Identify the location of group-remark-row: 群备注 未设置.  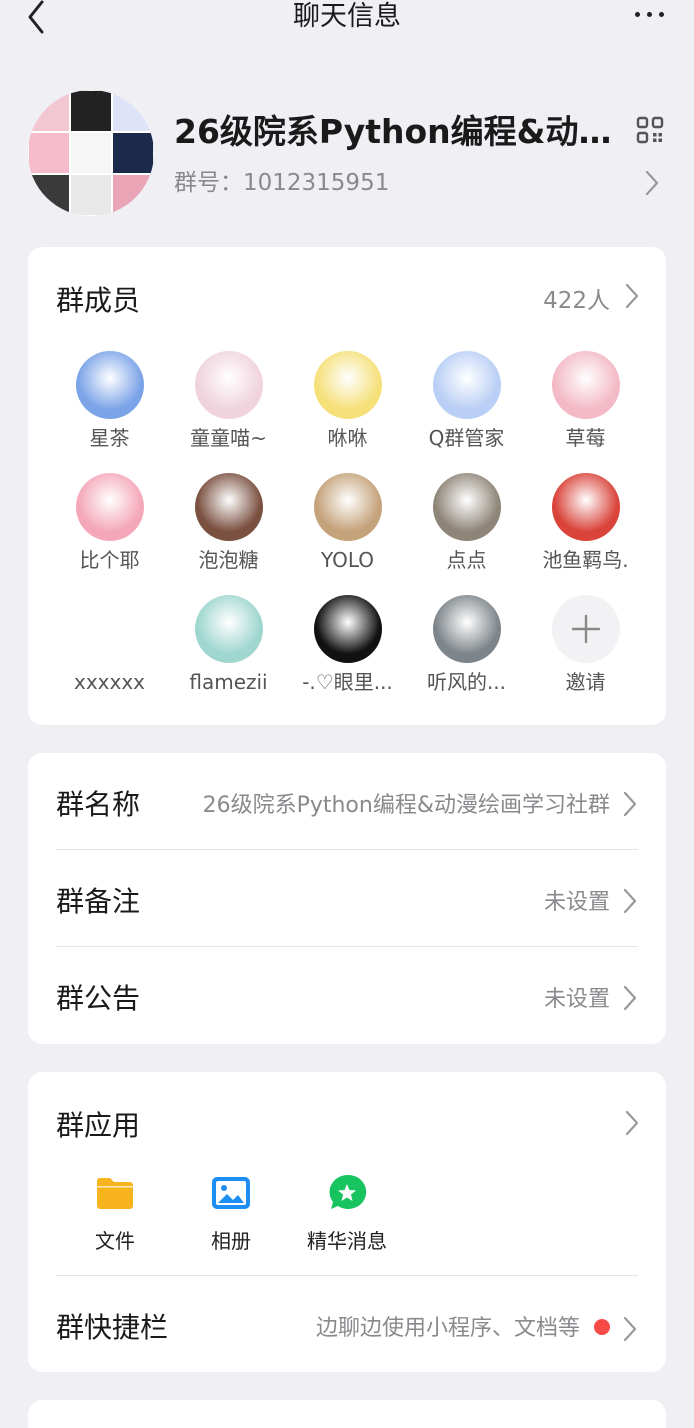
(347, 898).